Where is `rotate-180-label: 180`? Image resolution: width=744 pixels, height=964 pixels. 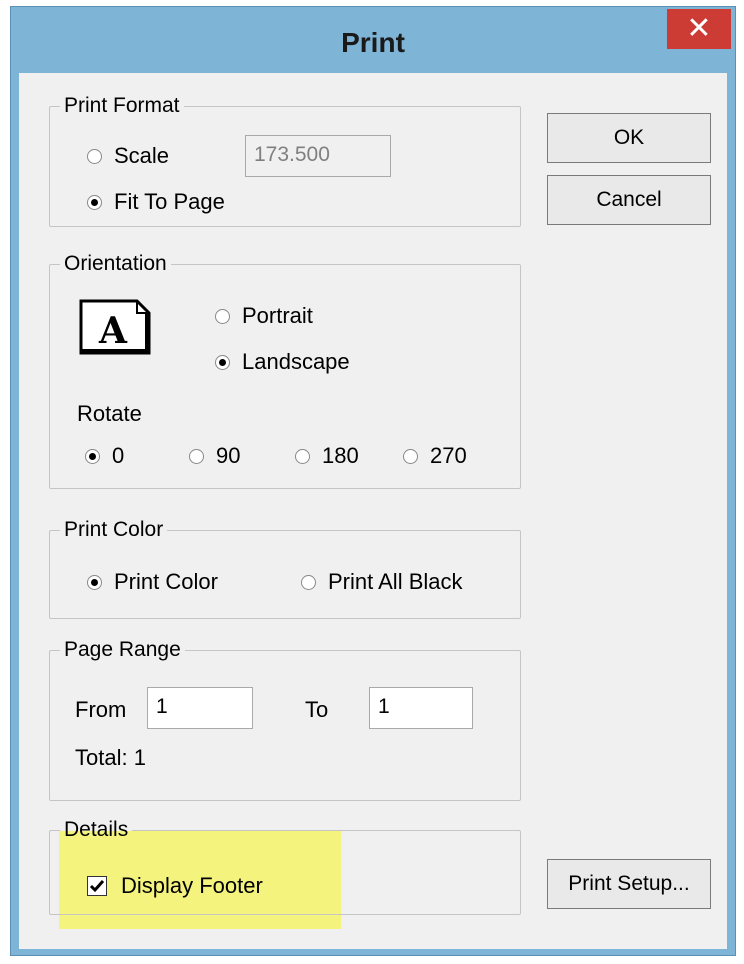 rotate-180-label: 180 is located at coordinates (340, 455).